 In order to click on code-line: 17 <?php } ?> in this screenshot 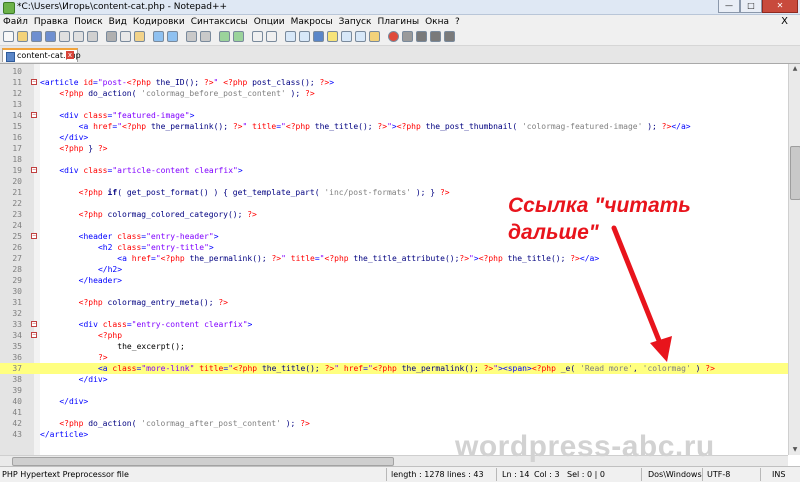, I will do `click(394, 148)`.